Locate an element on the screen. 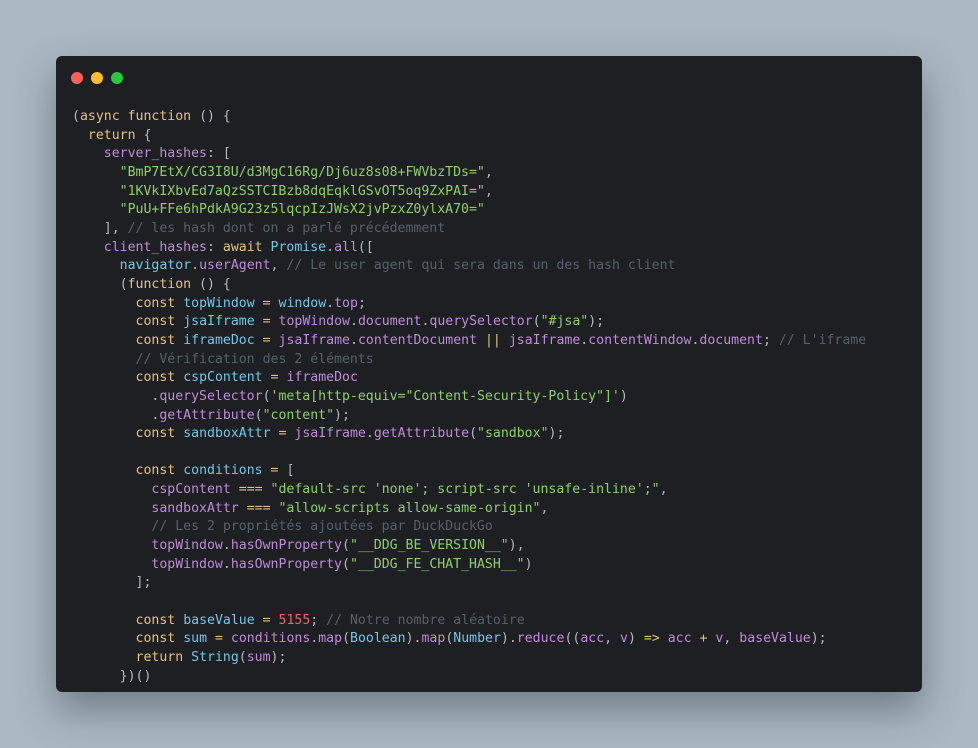 This screenshot has height=748, width=978. code-token: hasOwnProperty is located at coordinates (286, 564).